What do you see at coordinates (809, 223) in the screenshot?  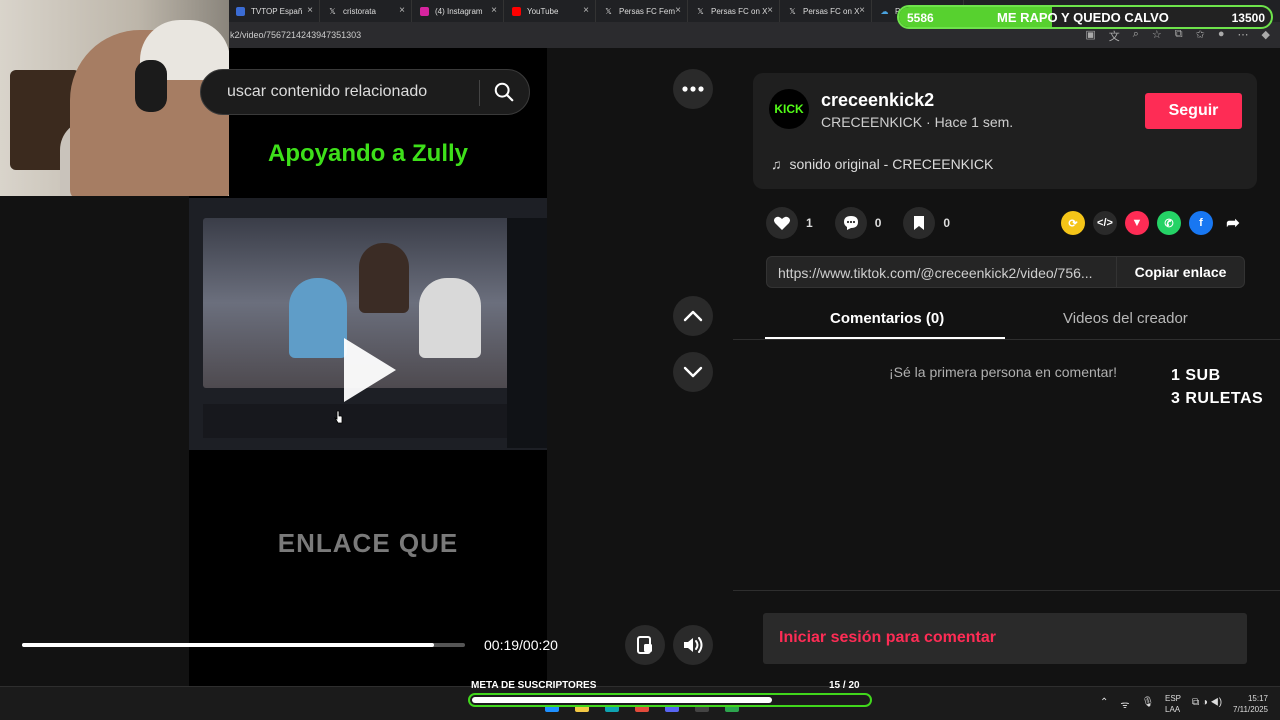 I see `like-count: 1` at bounding box center [809, 223].